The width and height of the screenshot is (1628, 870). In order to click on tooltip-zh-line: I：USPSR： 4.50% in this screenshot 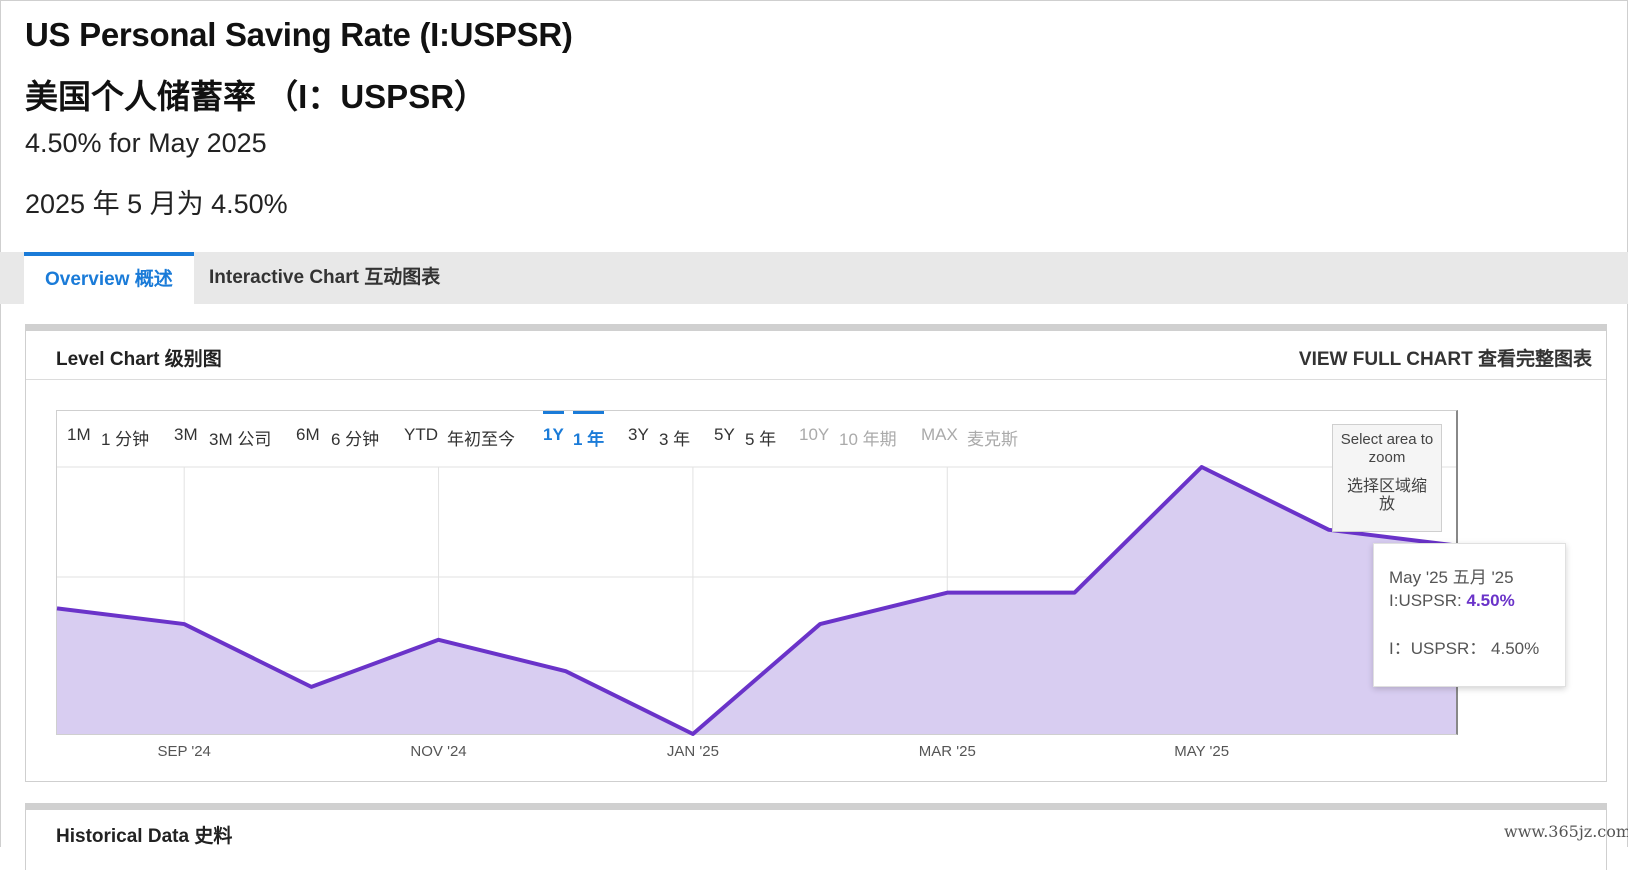, I will do `click(1464, 648)`.